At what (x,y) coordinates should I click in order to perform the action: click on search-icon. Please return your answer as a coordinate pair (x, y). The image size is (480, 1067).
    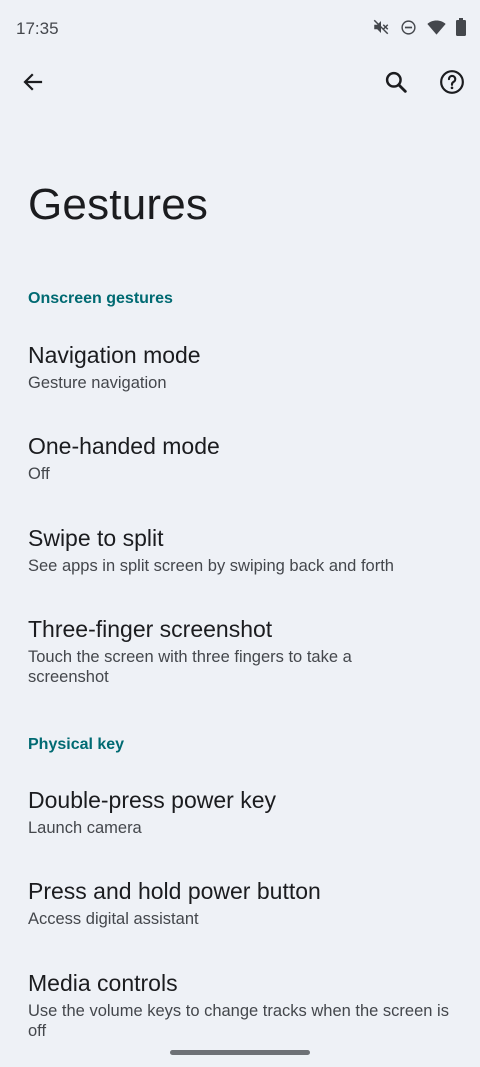
    Looking at the image, I should click on (396, 84).